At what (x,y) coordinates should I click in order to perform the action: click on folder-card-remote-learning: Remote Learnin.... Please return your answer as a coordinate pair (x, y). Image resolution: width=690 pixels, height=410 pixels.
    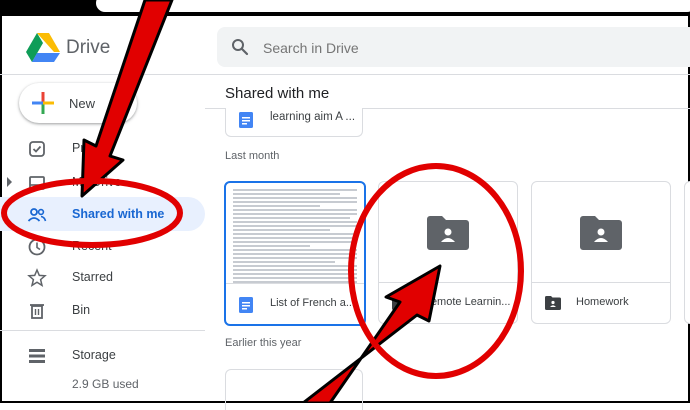
    Looking at the image, I should click on (448, 252).